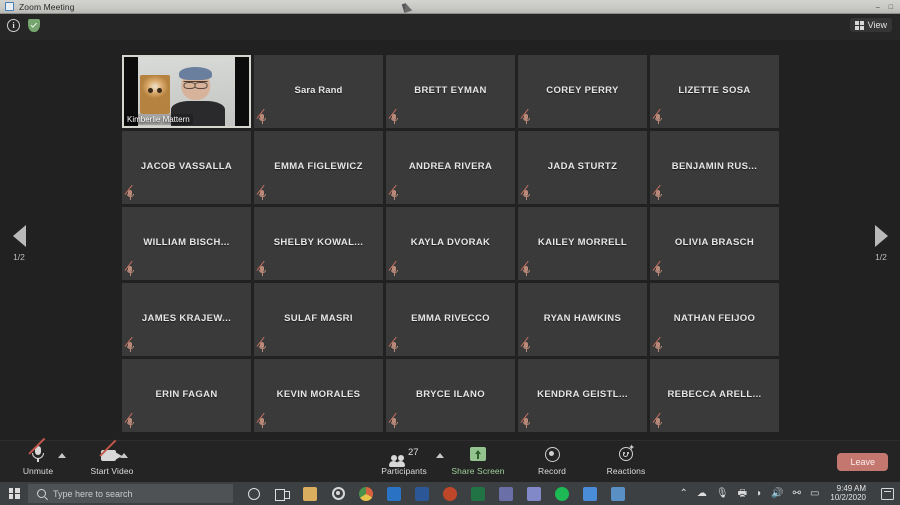 The height and width of the screenshot is (505, 900). I want to click on header-left-icons: i, so click(23, 25).